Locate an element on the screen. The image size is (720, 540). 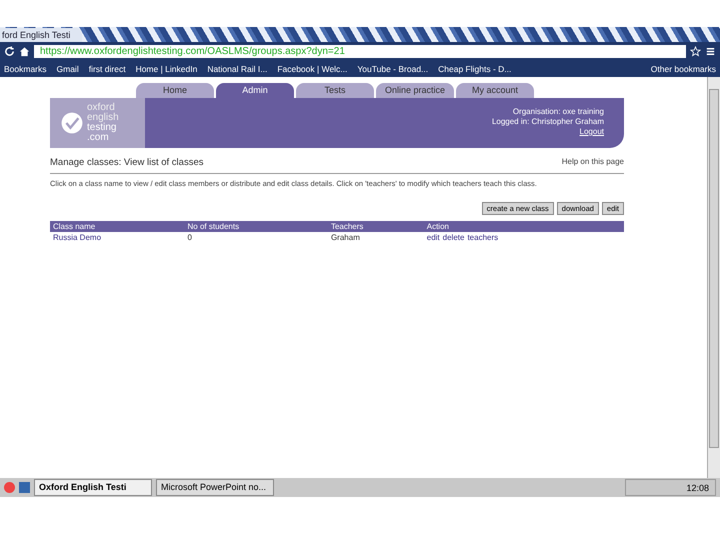
logout-link: Logout is located at coordinates (592, 132).